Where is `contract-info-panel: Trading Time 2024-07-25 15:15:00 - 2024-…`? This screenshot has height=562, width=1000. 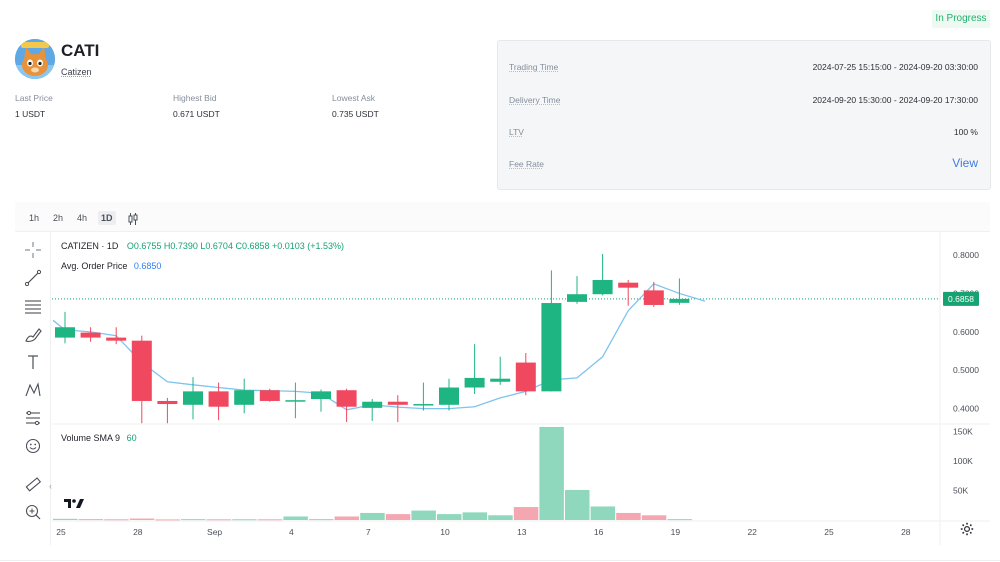 contract-info-panel: Trading Time 2024-07-25 15:15:00 - 2024-… is located at coordinates (744, 115).